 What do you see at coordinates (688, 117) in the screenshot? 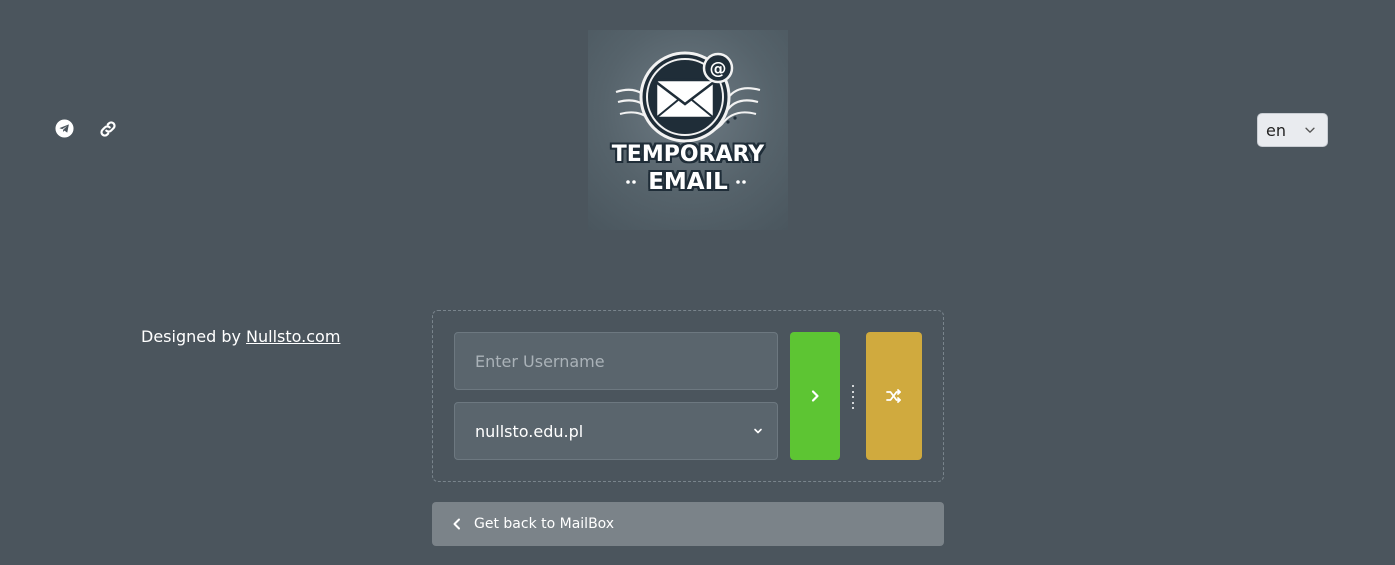
I see `envelope-logo-graphic: @` at bounding box center [688, 117].